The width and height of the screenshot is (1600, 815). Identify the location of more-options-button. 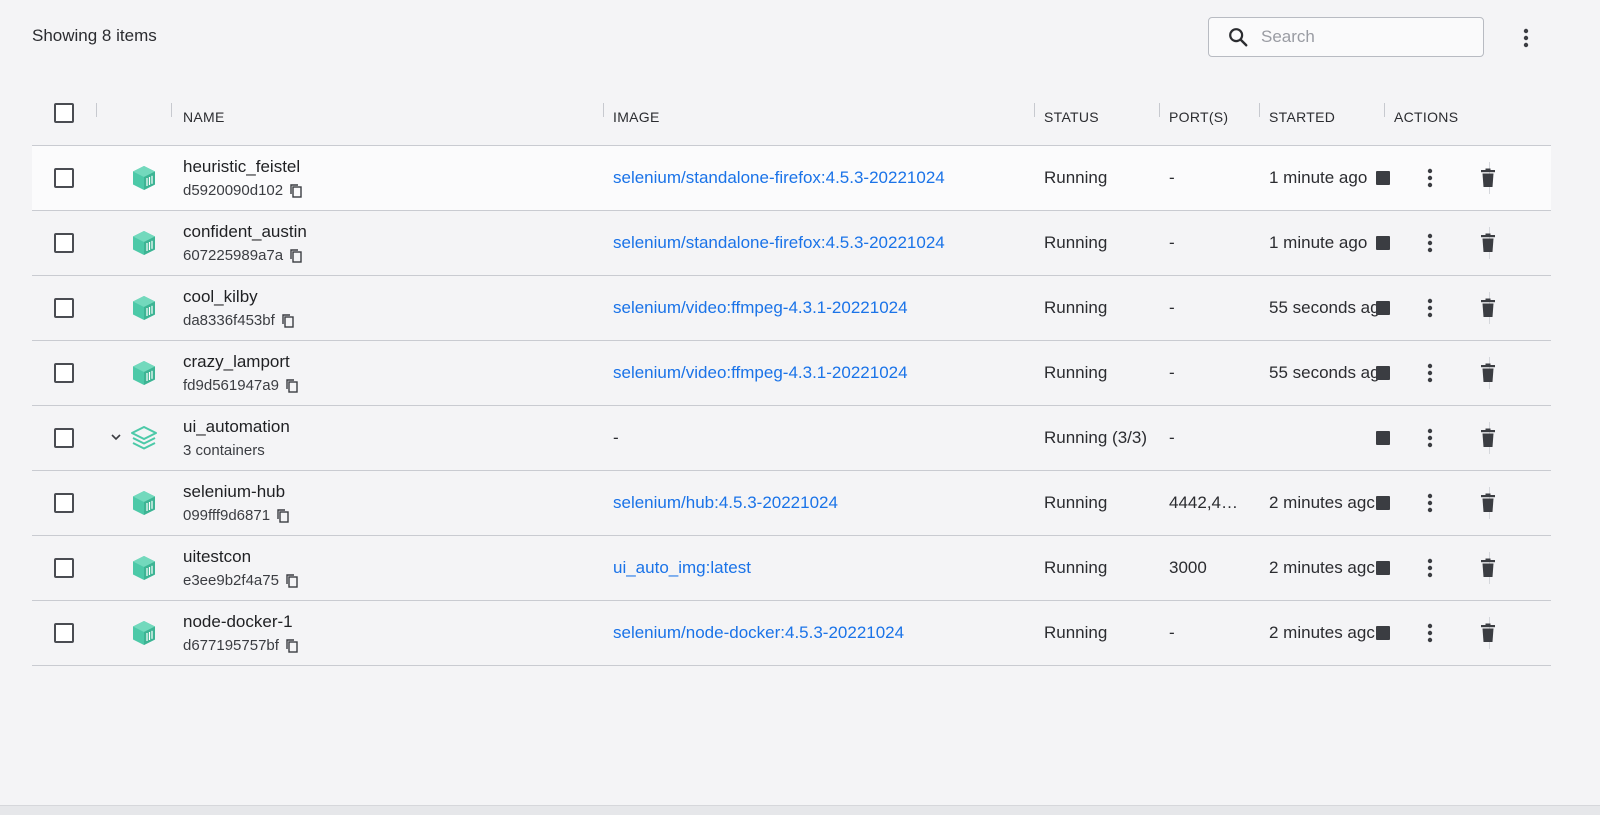
(1526, 38).